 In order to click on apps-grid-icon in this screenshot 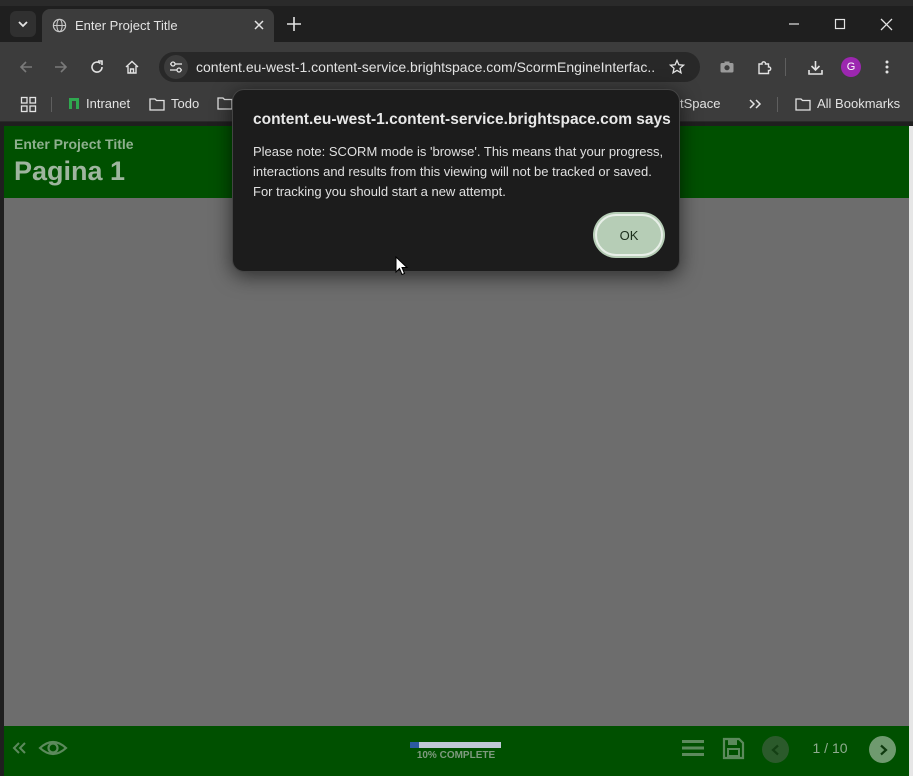, I will do `click(28, 104)`.